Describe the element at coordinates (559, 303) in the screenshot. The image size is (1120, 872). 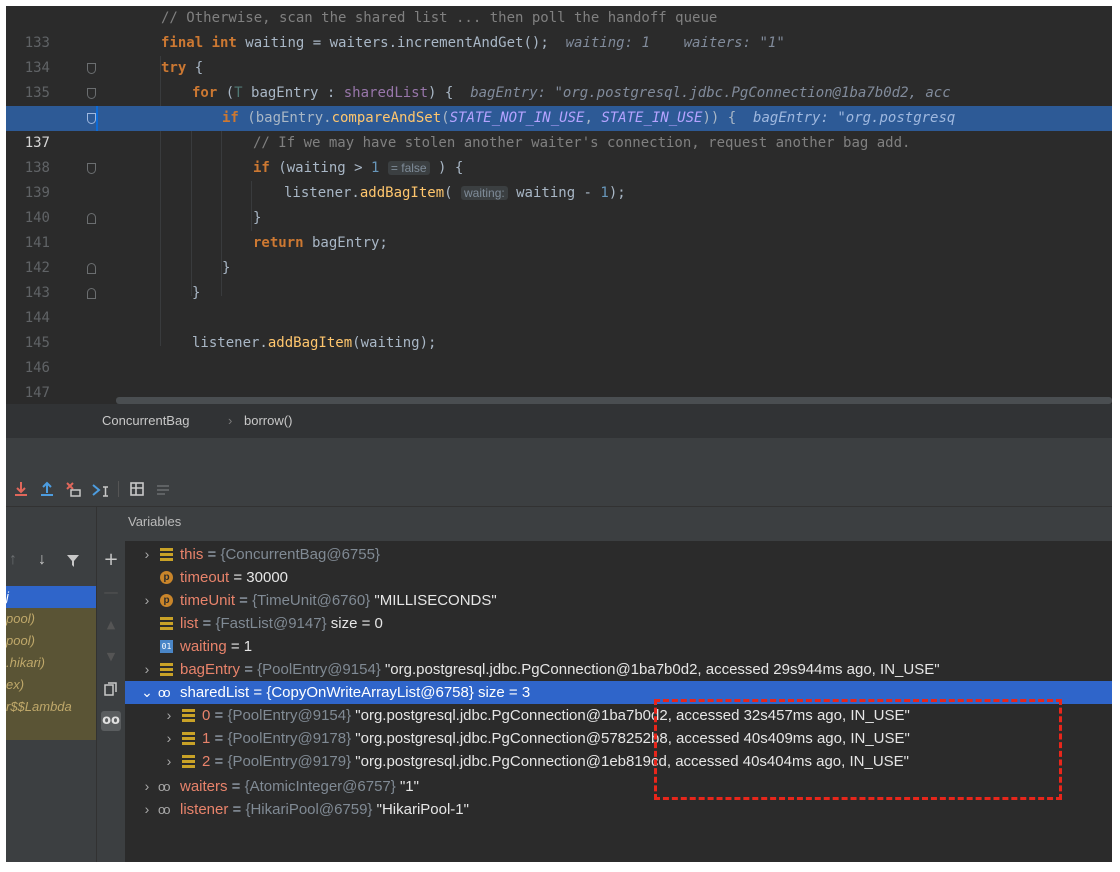
I see `code-line: 144 }` at that location.